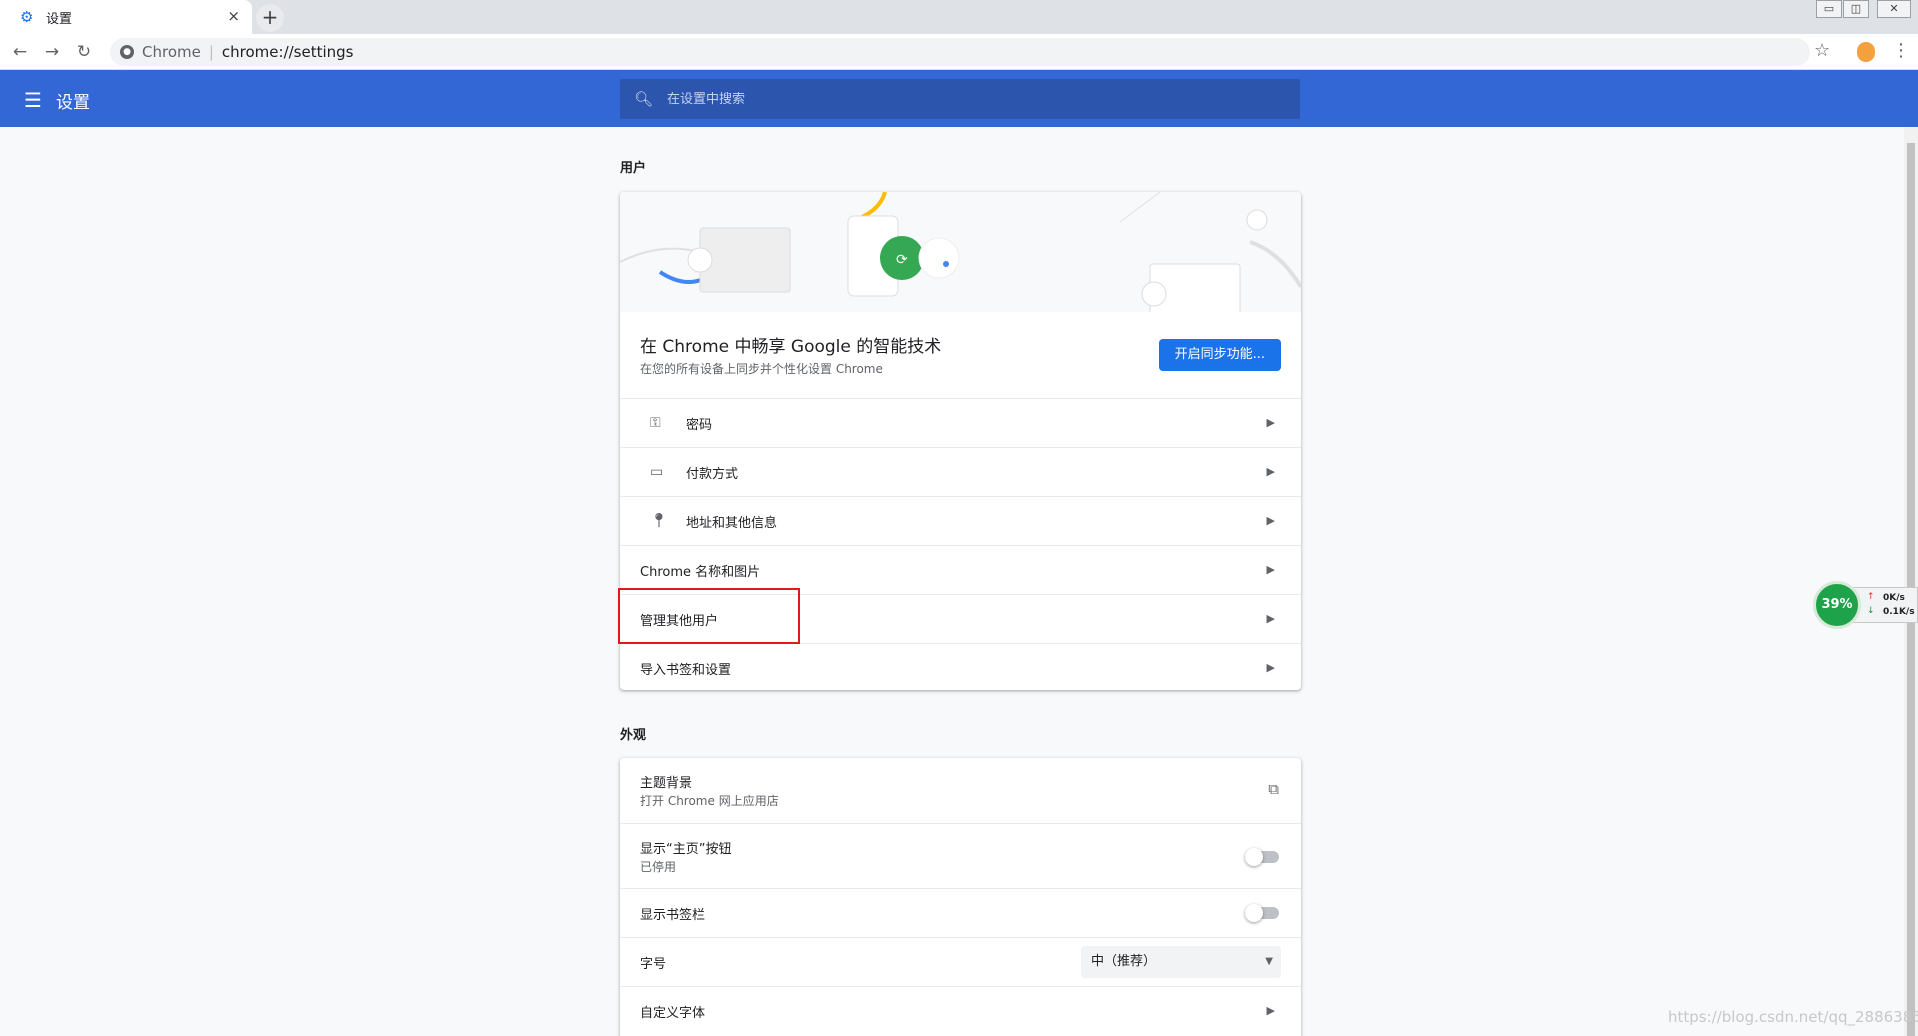 This screenshot has width=1918, height=1036. I want to click on hamburger-menu-icon: ☰, so click(33, 100).